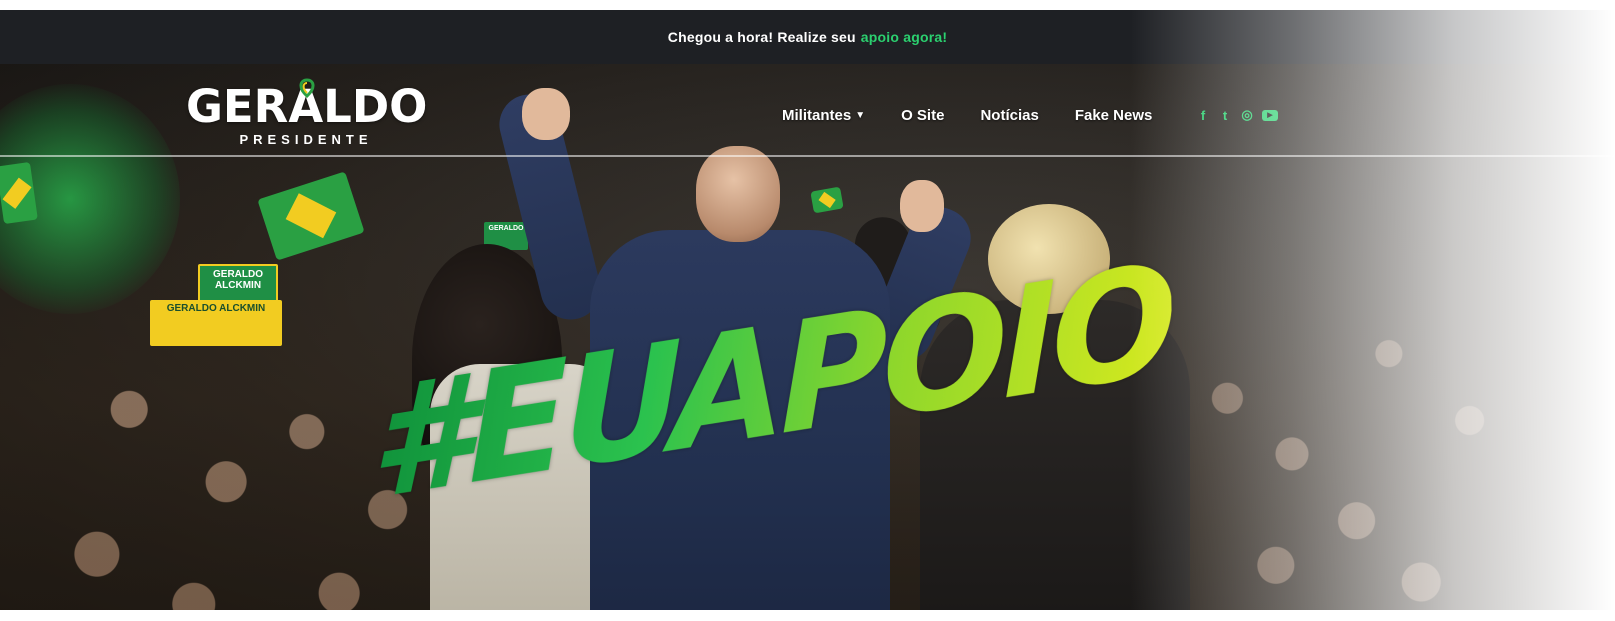  Describe the element at coordinates (1225, 115) in the screenshot. I see `twitter-icon: t` at that location.